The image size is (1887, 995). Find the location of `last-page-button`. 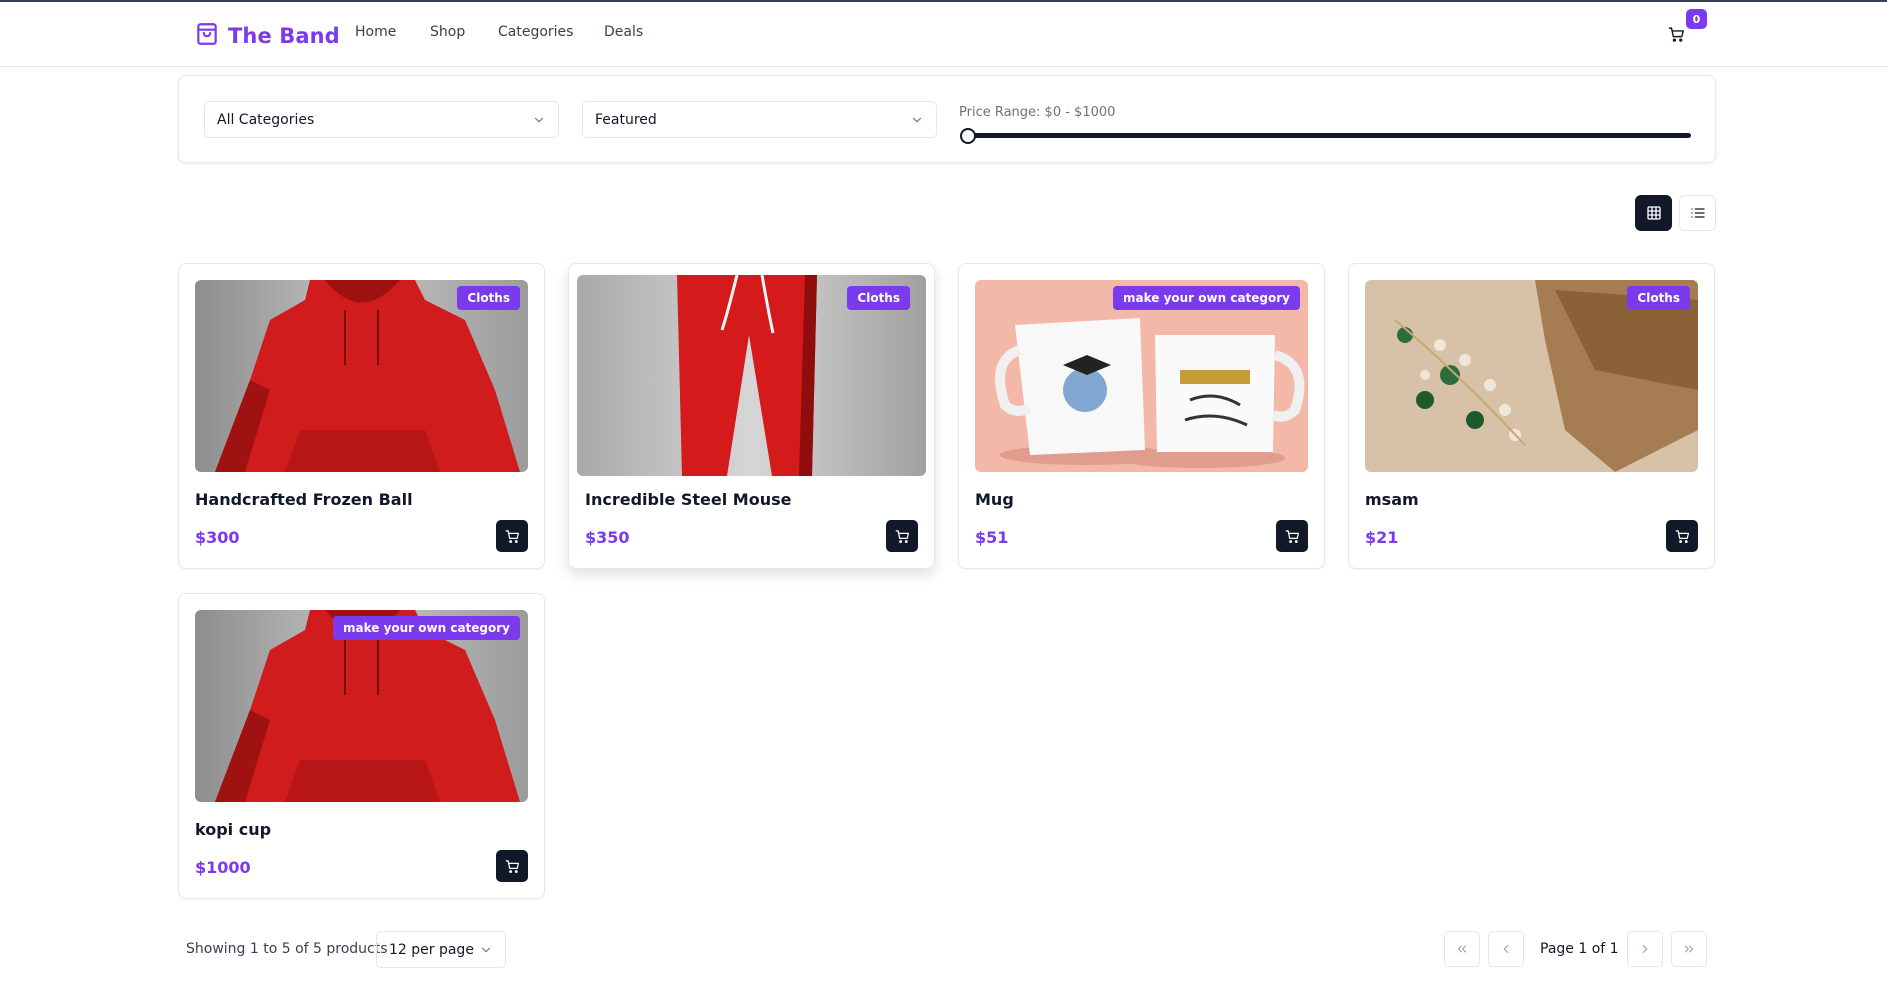

last-page-button is located at coordinates (1689, 949).